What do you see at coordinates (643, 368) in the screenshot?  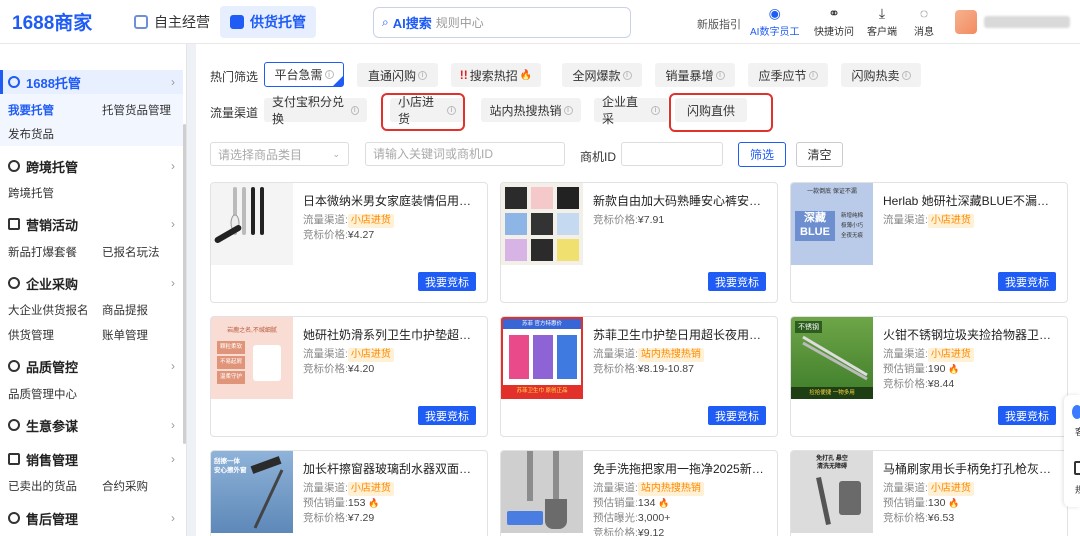 I see `product-price: 竞标价格:¥8.19-10.87` at bounding box center [643, 368].